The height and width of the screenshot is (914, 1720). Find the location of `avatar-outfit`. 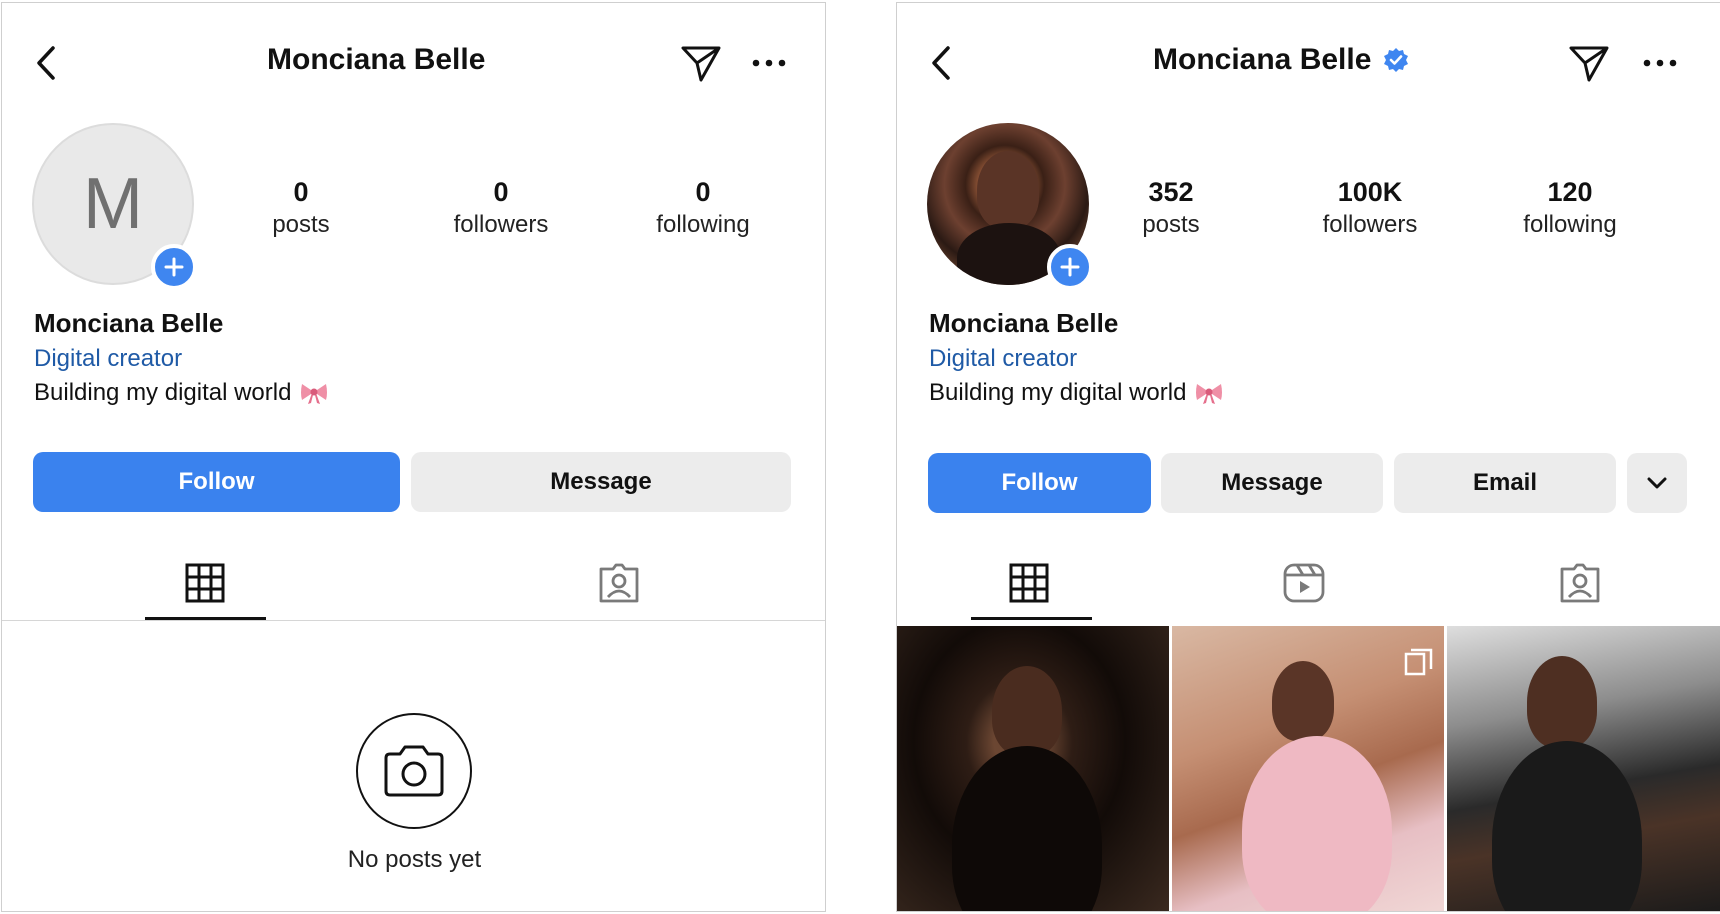

avatar-outfit is located at coordinates (1009, 254).